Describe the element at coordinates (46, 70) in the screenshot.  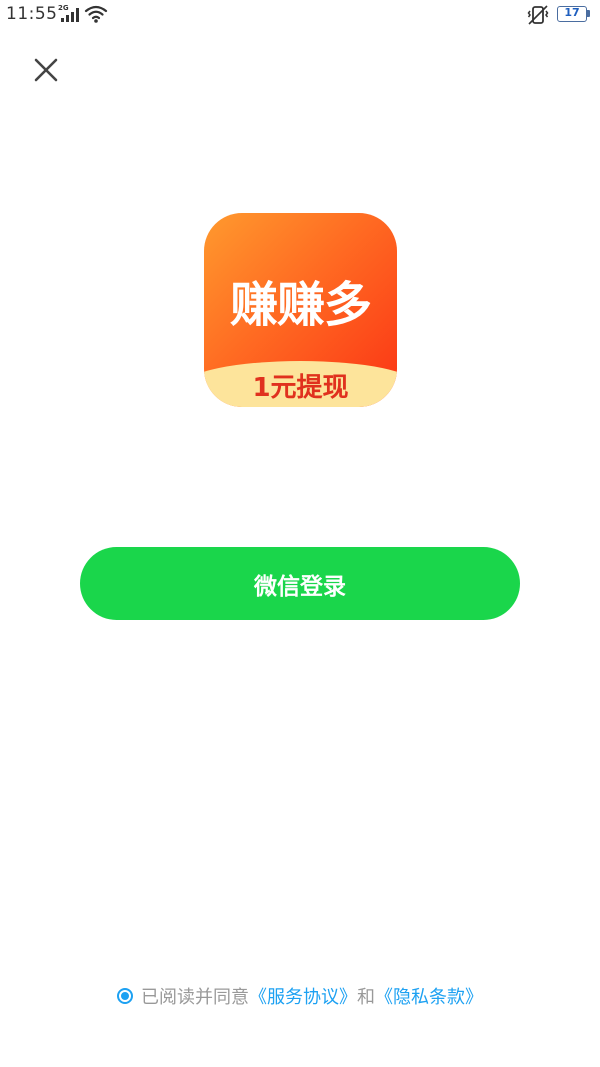
I see `close-icon` at that location.